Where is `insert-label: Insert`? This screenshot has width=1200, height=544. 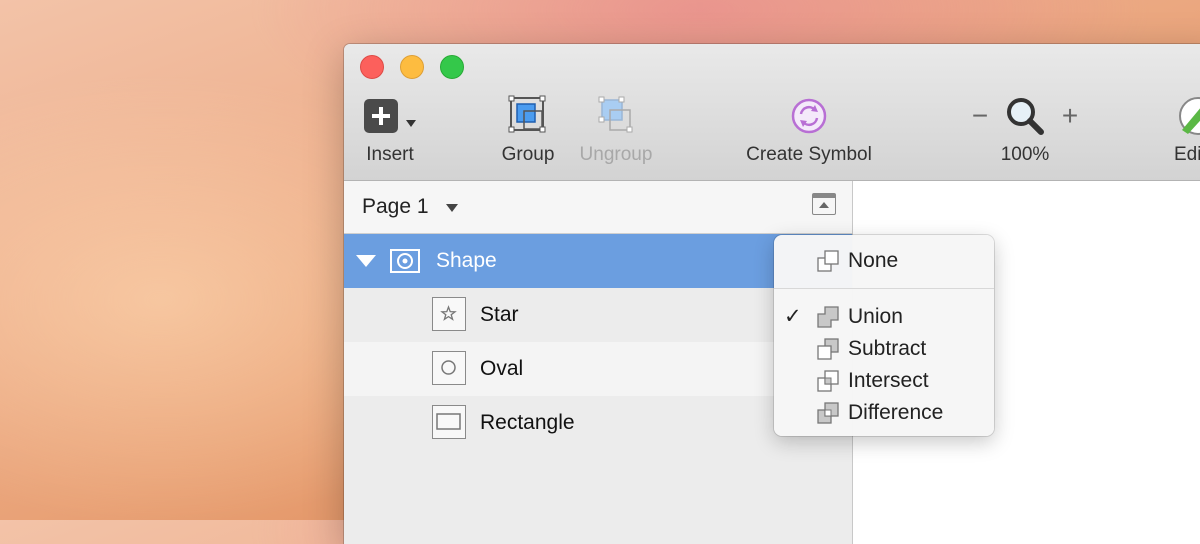
insert-label: Insert is located at coordinates (390, 154).